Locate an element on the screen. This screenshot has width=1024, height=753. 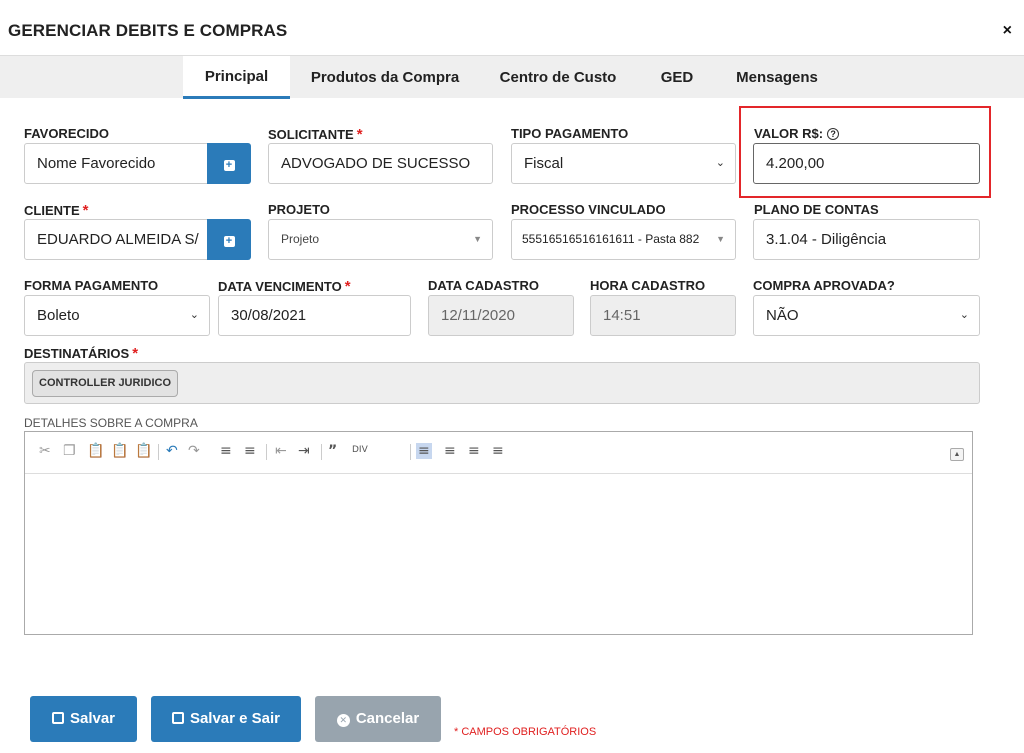
numbered-list-icon: ≡ is located at coordinates (226, 451).